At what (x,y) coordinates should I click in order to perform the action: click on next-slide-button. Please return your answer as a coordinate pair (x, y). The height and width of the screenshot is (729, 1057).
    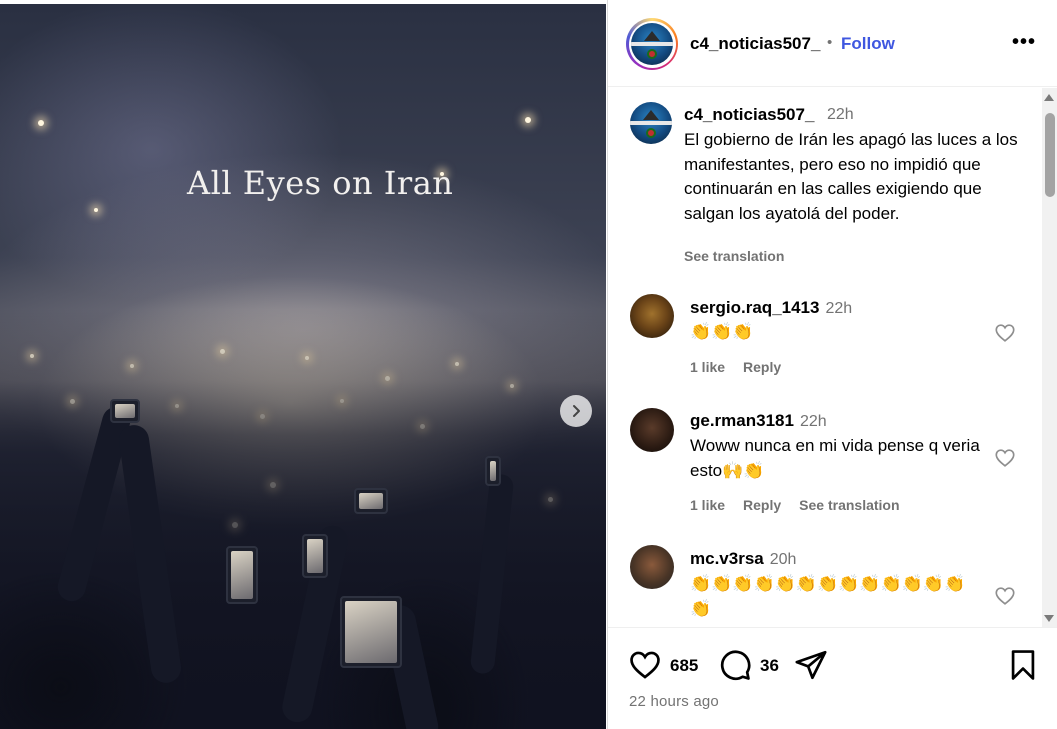
    Looking at the image, I should click on (576, 411).